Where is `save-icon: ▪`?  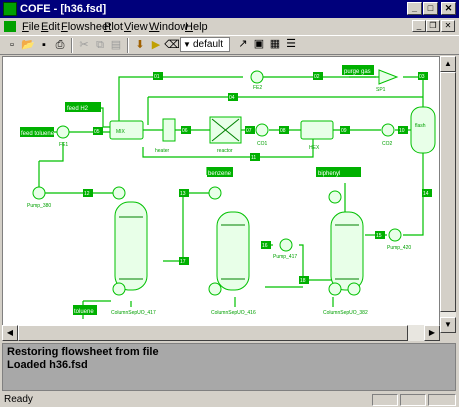
save-icon: ▪ is located at coordinates (44, 45).